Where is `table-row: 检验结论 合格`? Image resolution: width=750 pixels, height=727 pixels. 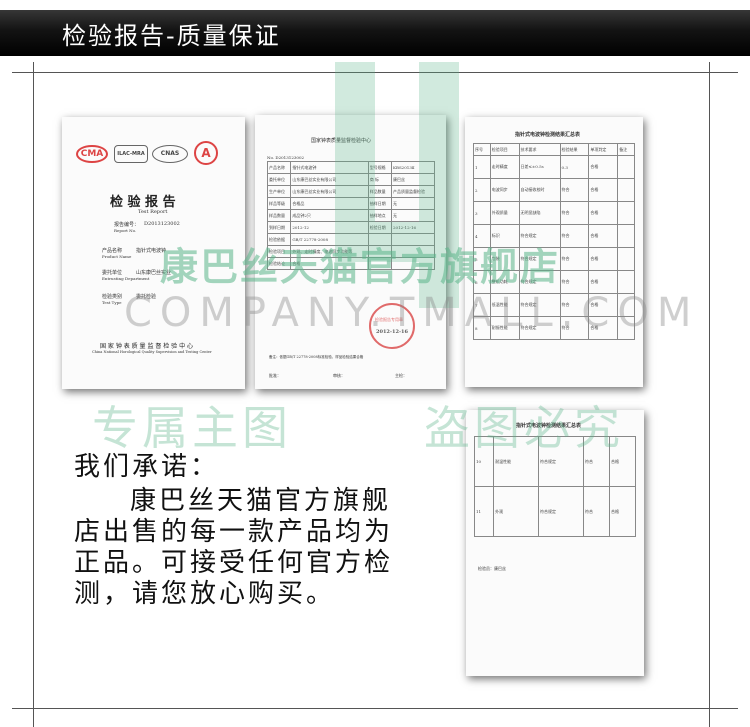
table-row: 检验结论 合格 is located at coordinates (350, 263).